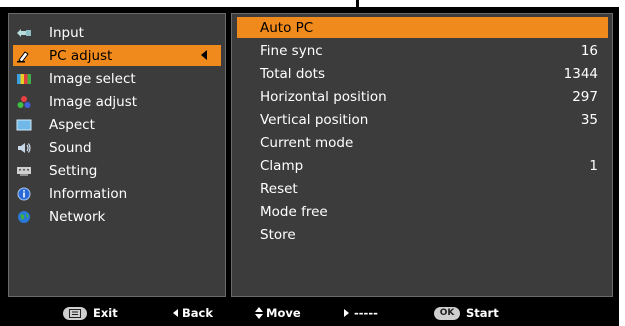 Image resolution: width=625 pixels, height=326 pixels. Describe the element at coordinates (117, 124) in the screenshot. I see `menu-item-aspect: Aspect` at that location.